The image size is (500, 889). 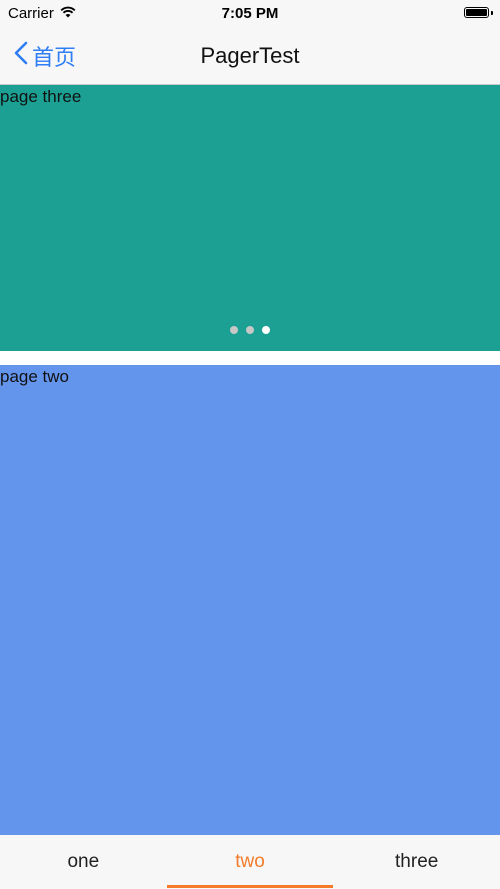 I want to click on battery-level, so click(x=476, y=12).